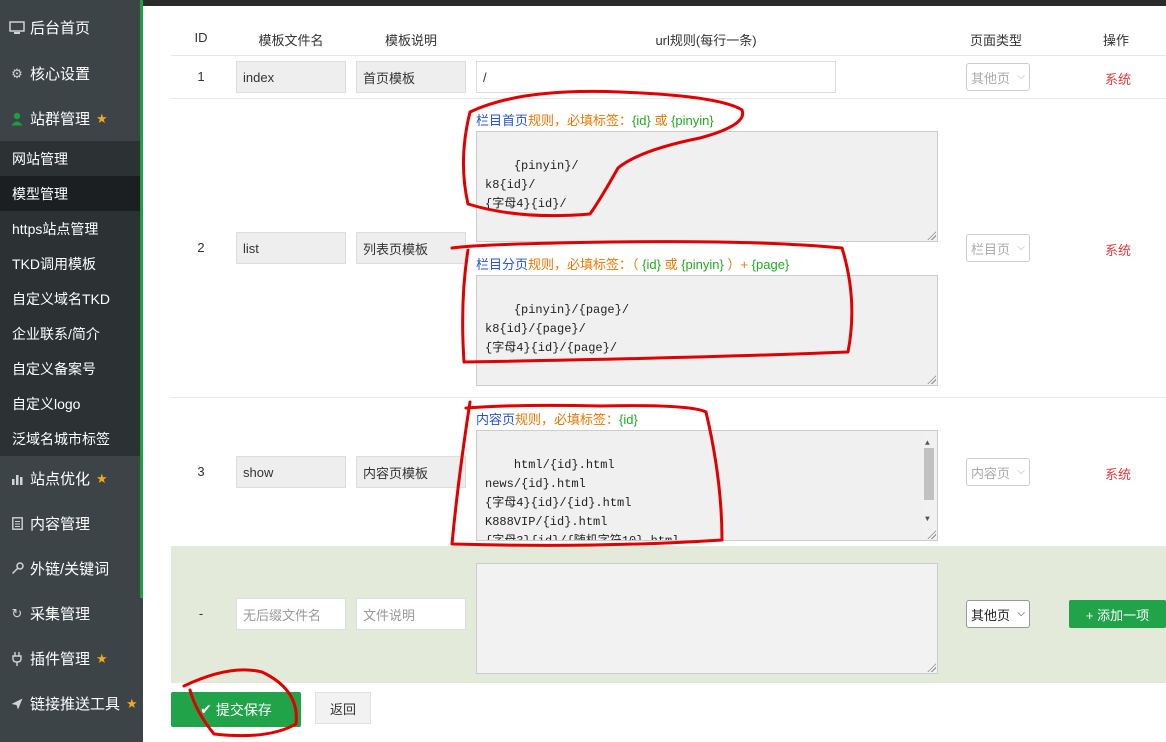  I want to click on sidebar-item-site-optimization: 站点优化 ★, so click(70, 478).